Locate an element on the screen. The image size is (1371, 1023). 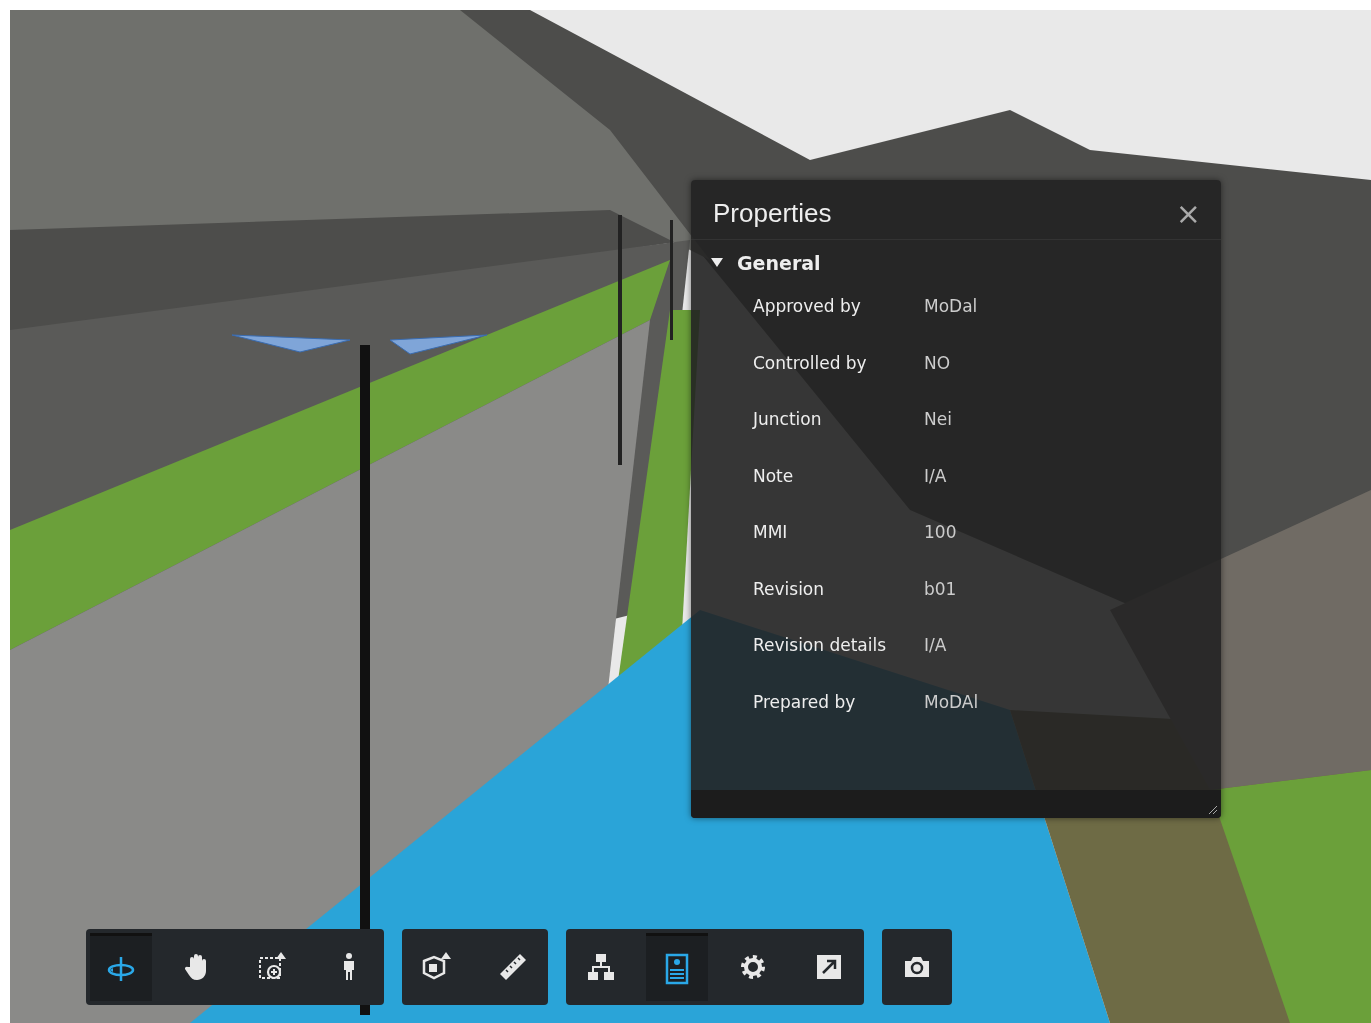
property-name: Prepared by is located at coordinates (805, 701).